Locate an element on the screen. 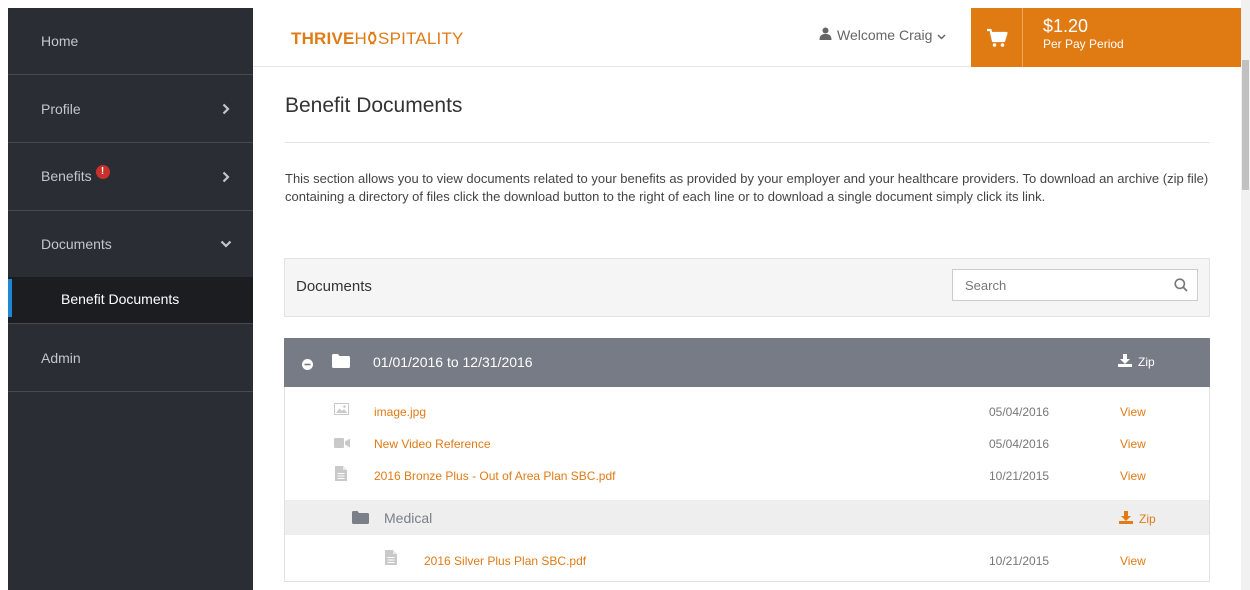  active-indicator is located at coordinates (10, 298).